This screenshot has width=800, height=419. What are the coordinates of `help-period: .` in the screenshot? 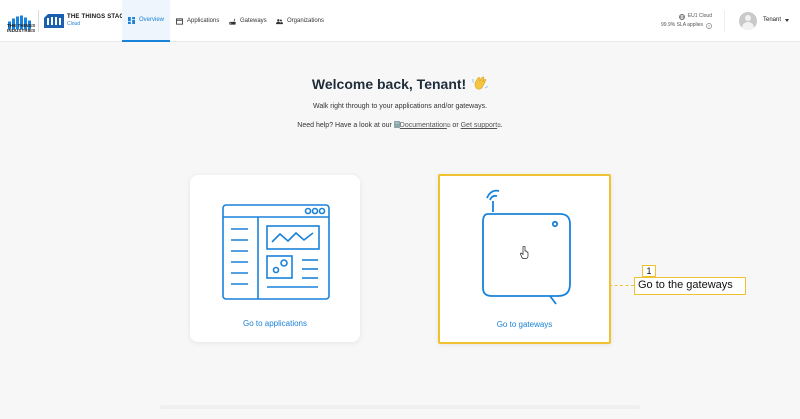 It's located at (501, 125).